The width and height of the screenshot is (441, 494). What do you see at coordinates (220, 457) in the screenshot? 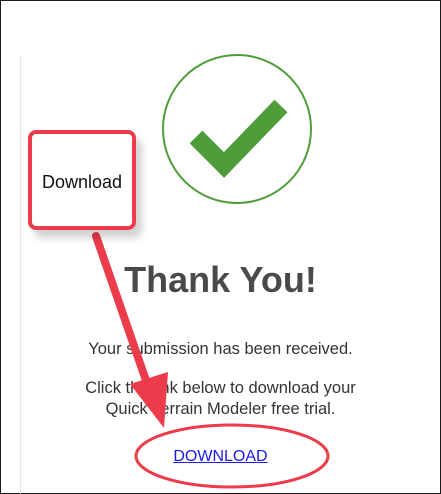
I see `download-link: DOWNLOAD` at bounding box center [220, 457].